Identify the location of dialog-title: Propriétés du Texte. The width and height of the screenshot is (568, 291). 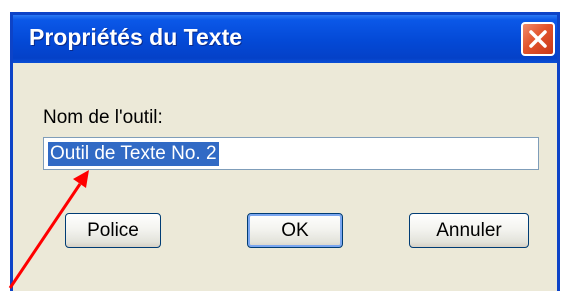
(136, 37).